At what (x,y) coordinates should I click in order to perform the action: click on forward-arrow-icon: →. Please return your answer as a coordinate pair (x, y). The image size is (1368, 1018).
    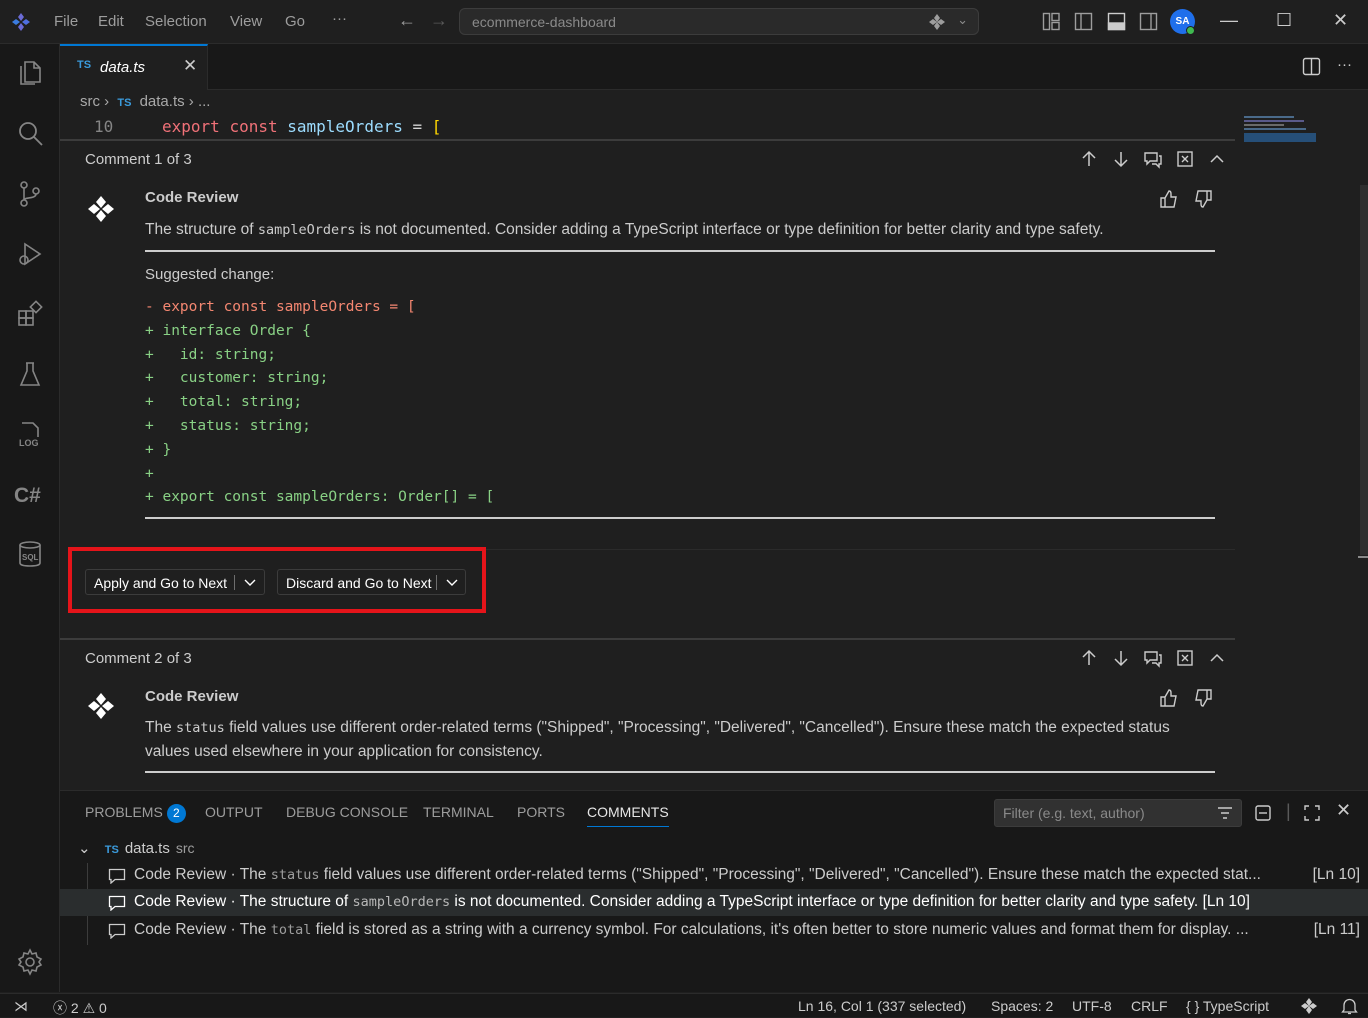
    Looking at the image, I should click on (439, 20).